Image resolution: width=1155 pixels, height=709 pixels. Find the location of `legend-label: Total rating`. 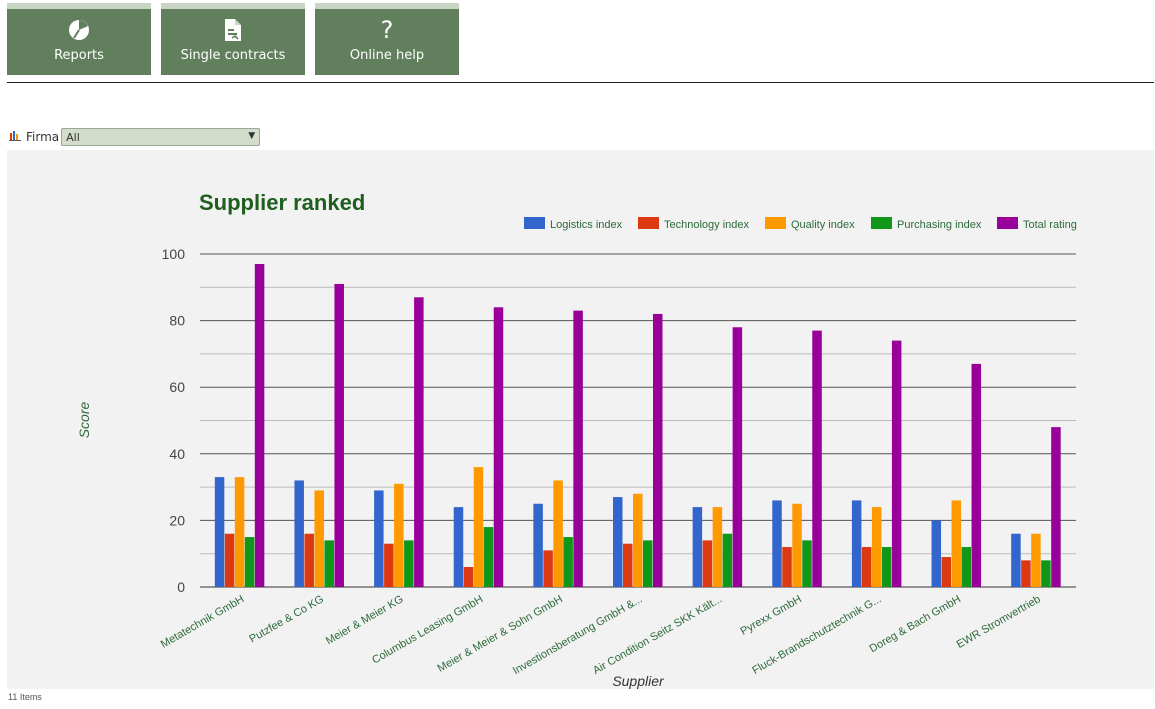

legend-label: Total rating is located at coordinates (1050, 225).